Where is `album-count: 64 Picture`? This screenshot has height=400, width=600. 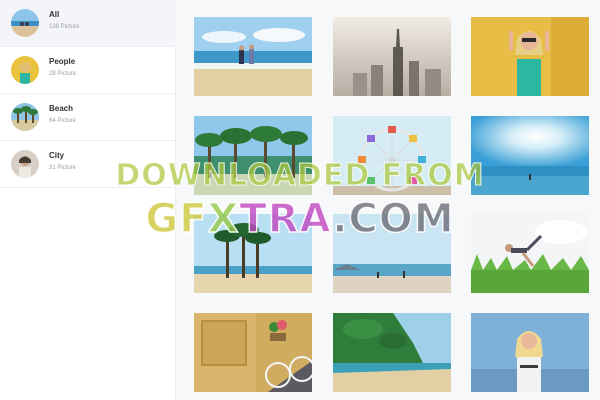
album-count: 64 Picture is located at coordinates (63, 121).